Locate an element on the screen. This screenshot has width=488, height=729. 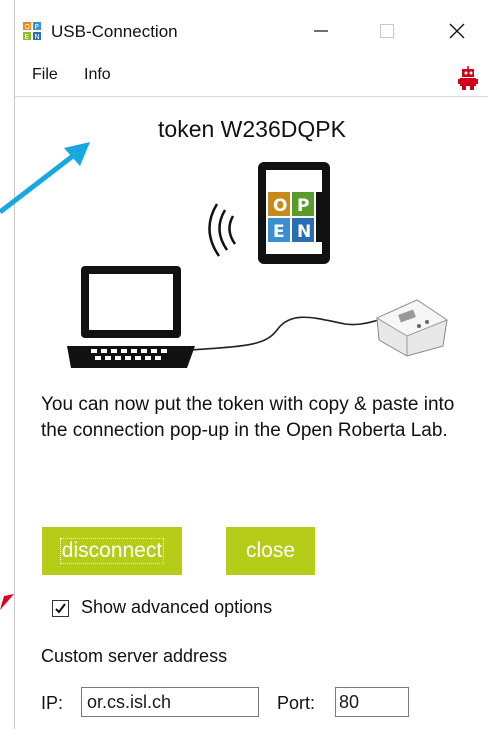
svg-text: O is located at coordinates (28, 27).